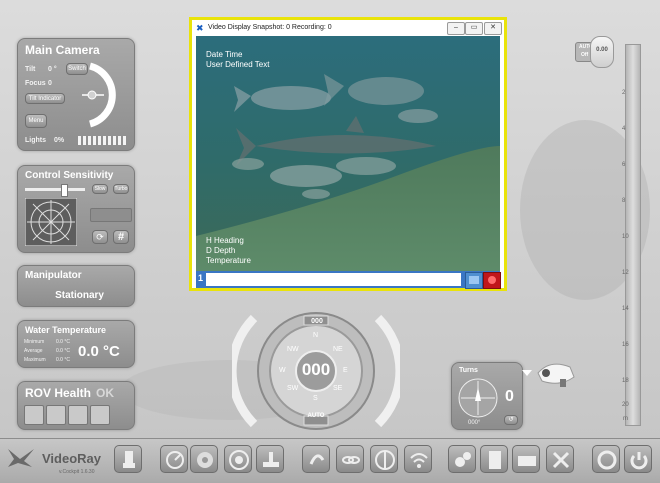  Describe the element at coordinates (121, 237) in the screenshot. I see `hash-button: #` at that location.